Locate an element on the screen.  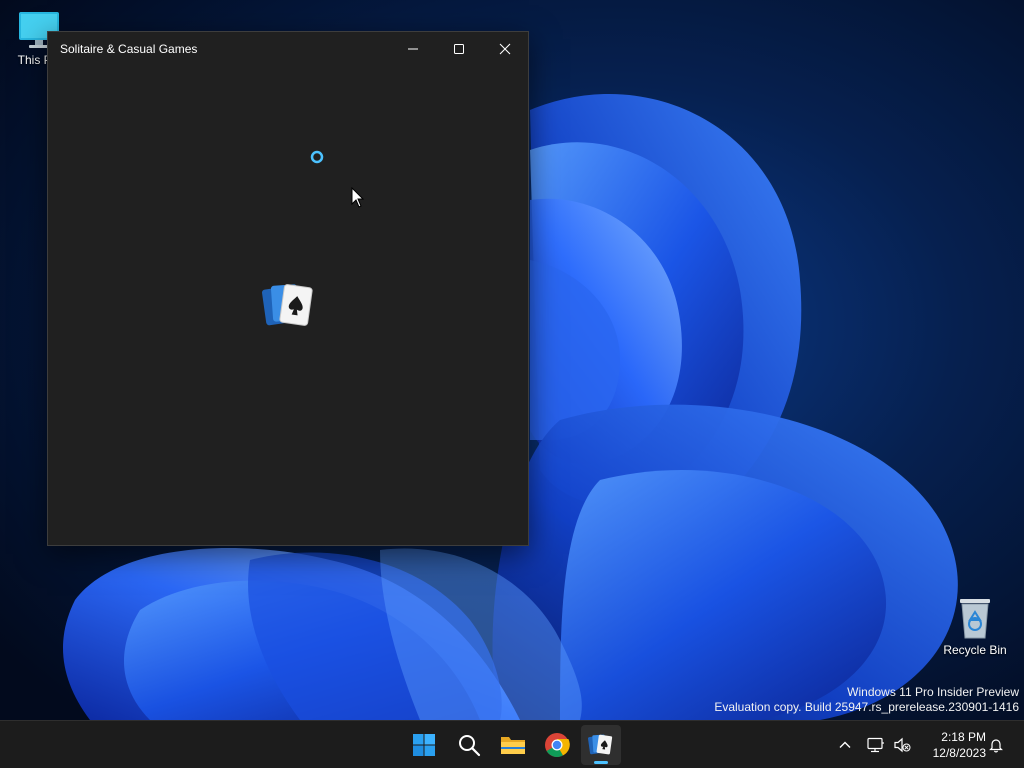
clock-date: 12/8/2023 is located at coordinates (959, 753).